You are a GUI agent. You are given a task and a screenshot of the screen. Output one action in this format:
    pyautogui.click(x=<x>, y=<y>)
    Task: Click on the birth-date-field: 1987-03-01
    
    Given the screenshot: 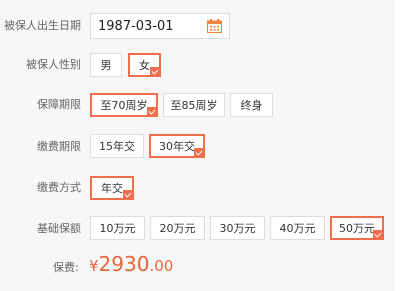 What is the action you would take?
    pyautogui.click(x=160, y=26)
    